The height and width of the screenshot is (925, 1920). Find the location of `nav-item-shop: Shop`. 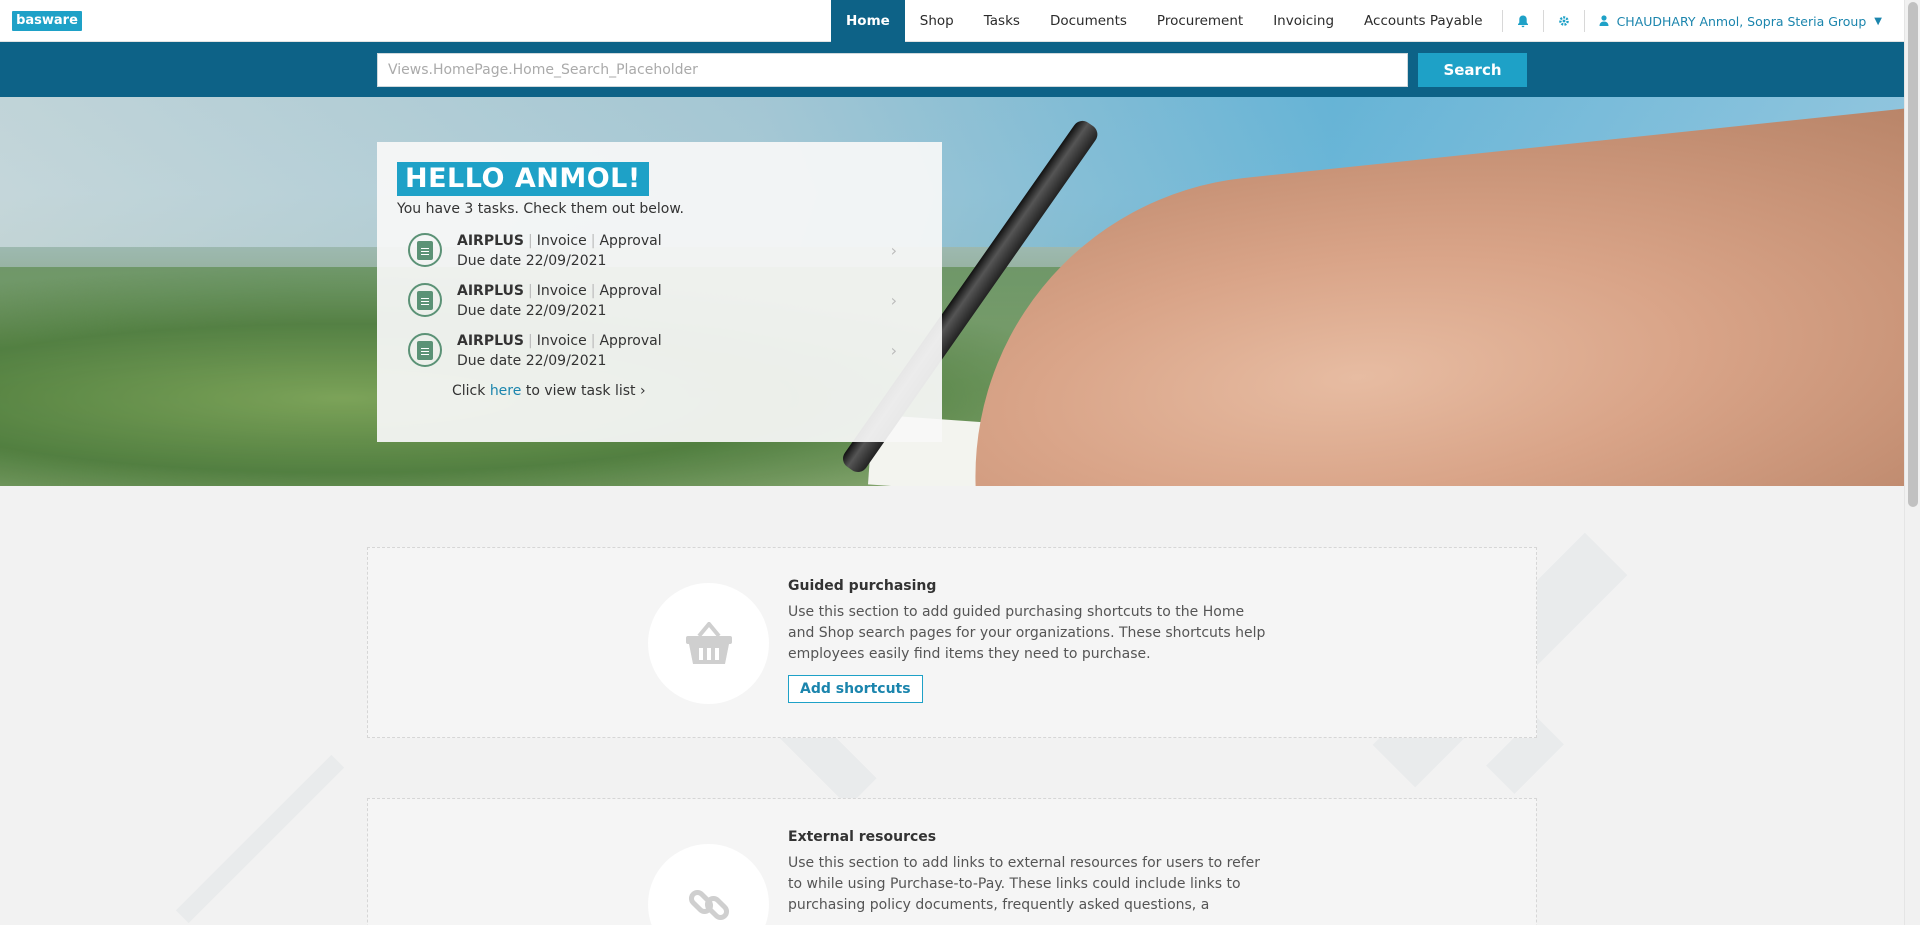

nav-item-shop: Shop is located at coordinates (937, 21).